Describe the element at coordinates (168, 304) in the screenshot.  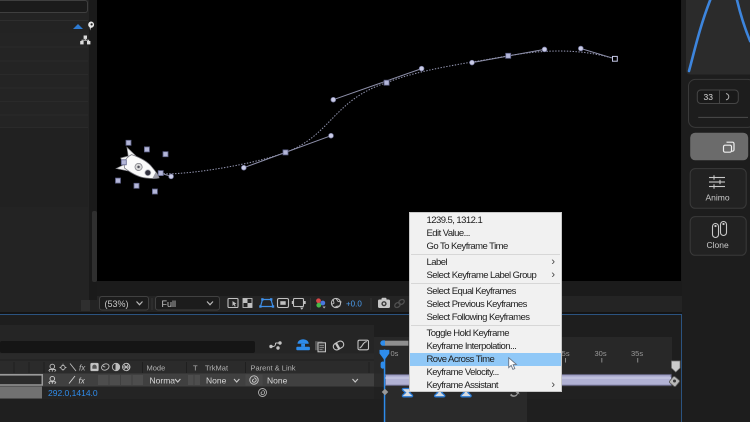
I see `svg-text: Full` at that location.